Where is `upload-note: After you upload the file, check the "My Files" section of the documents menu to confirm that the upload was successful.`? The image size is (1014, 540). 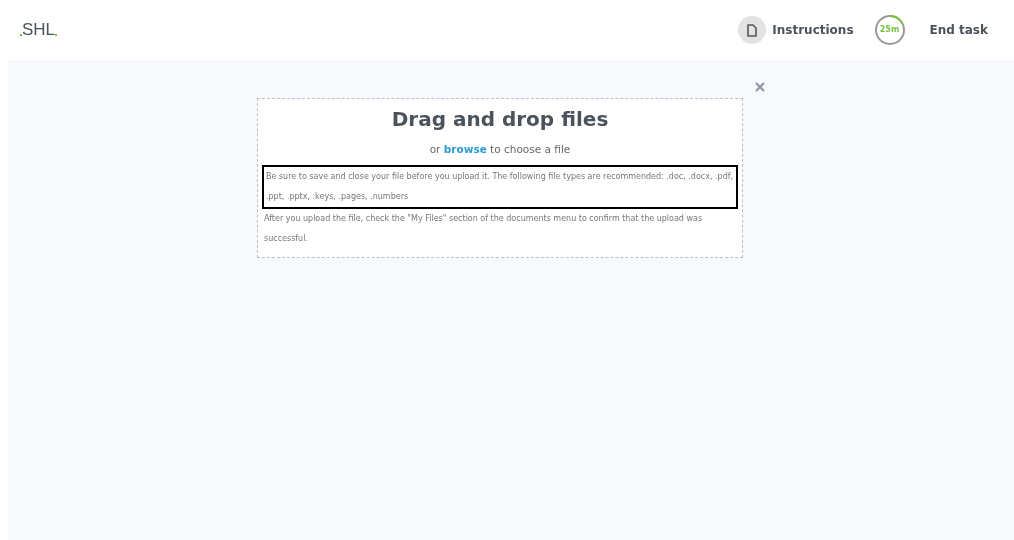 upload-note: After you upload the file, check the "My Files" section of the documents menu to confirm that the upload was successful. is located at coordinates (483, 229).